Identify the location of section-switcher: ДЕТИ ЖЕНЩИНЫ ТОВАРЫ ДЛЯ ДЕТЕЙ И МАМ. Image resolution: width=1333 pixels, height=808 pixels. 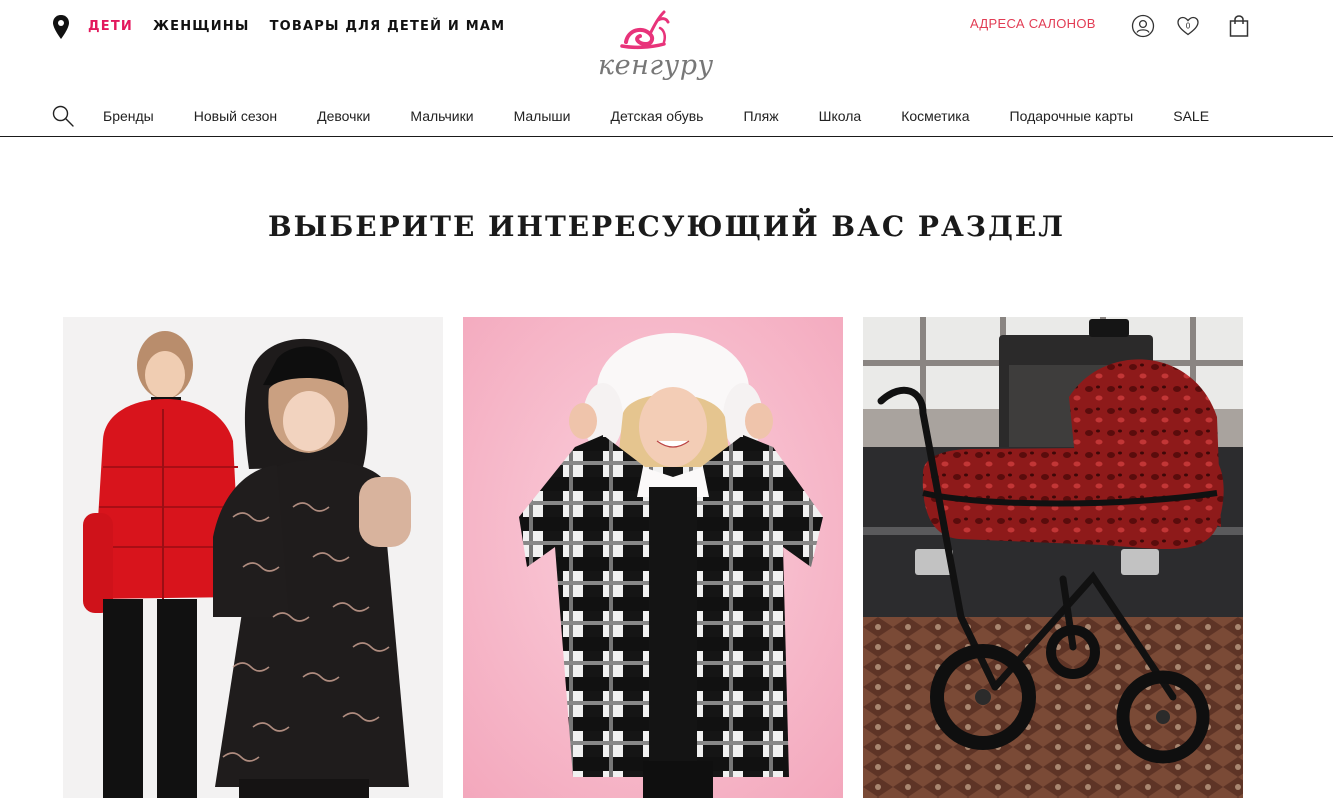
(296, 26).